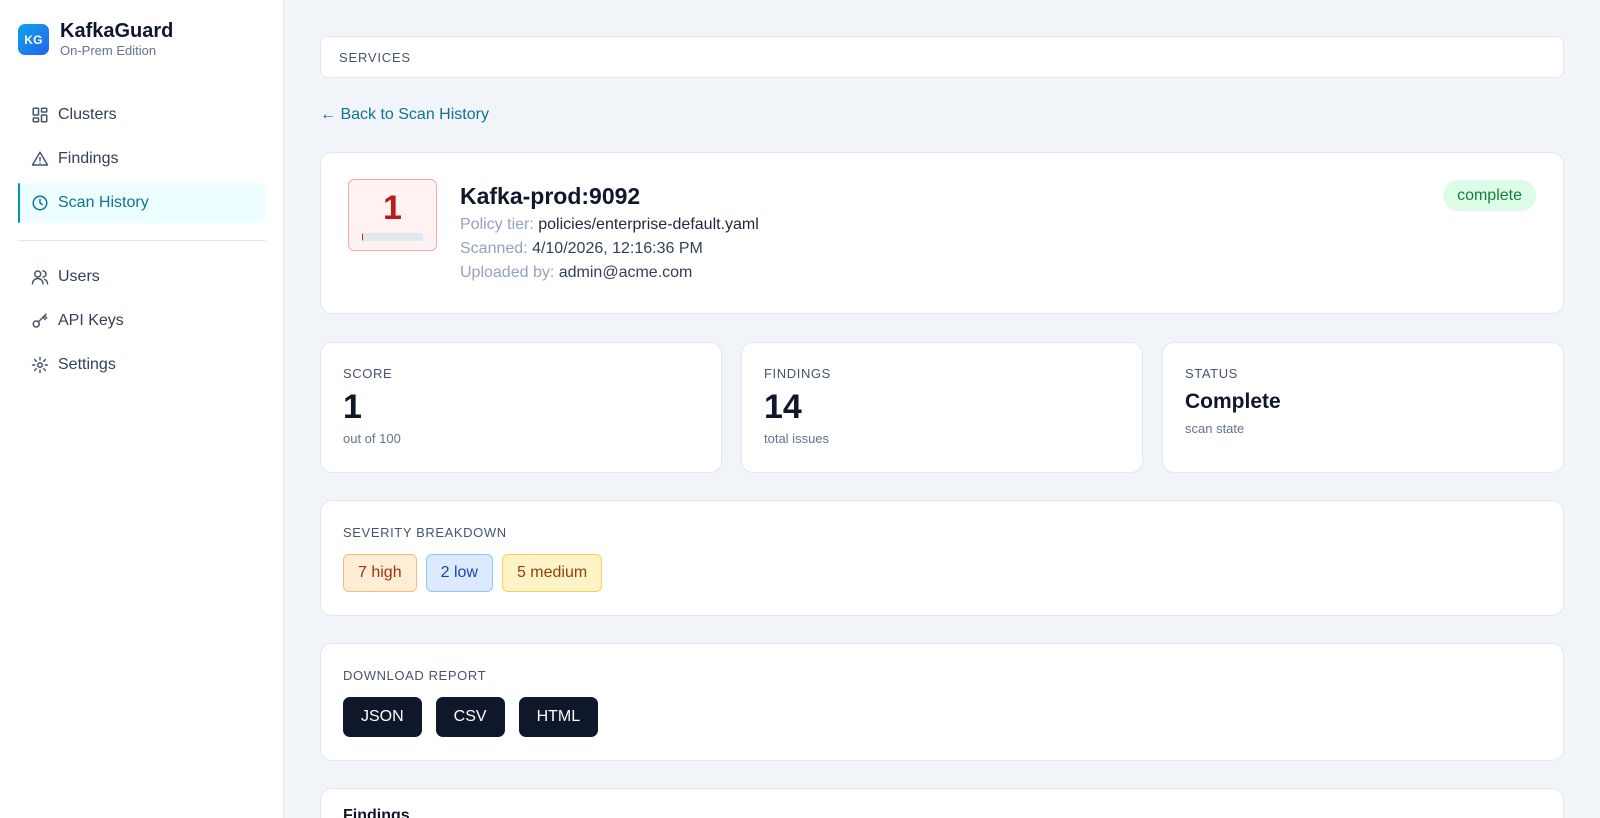 The width and height of the screenshot is (1600, 818). I want to click on status-stat-card: STATUS Complete scan state, so click(1363, 407).